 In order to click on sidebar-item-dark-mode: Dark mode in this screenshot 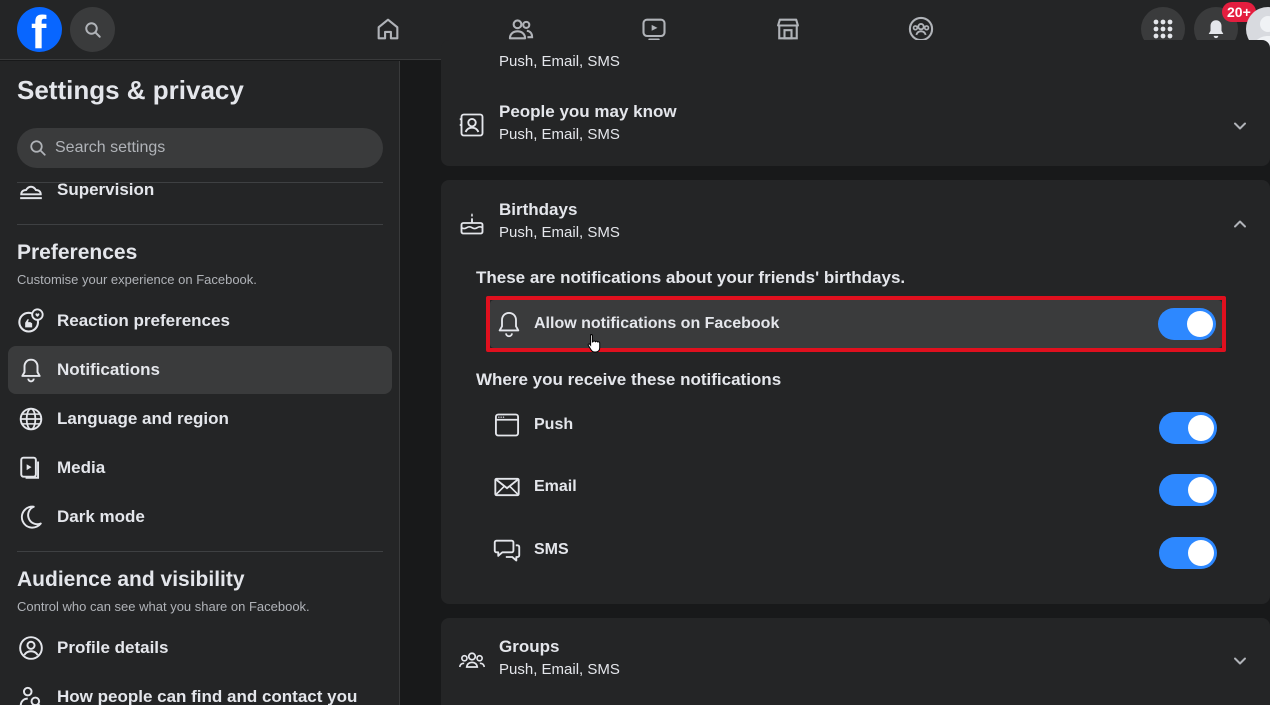, I will do `click(200, 517)`.